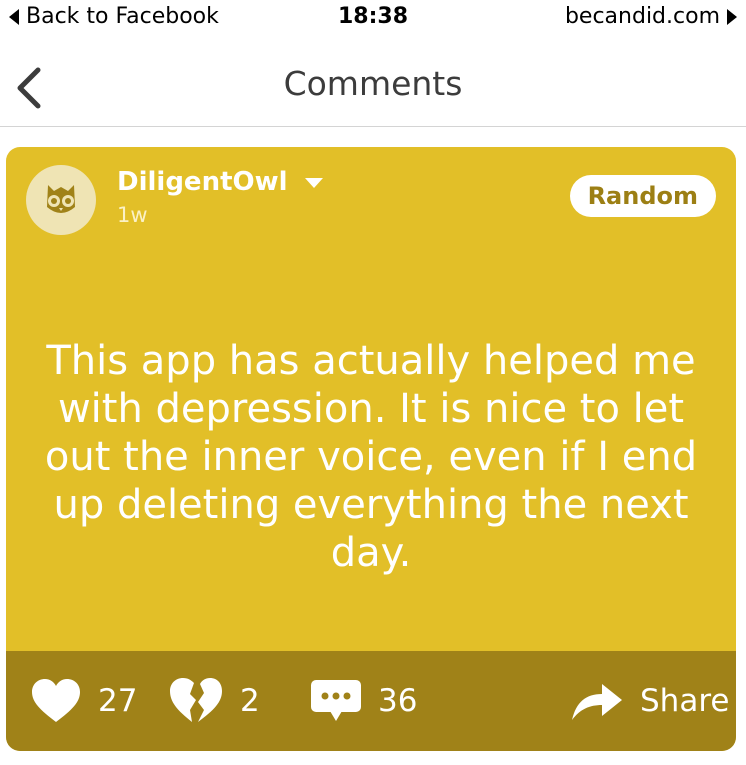 Image resolution: width=746 pixels, height=765 pixels. Describe the element at coordinates (642, 196) in the screenshot. I see `category-tag: Random` at that location.